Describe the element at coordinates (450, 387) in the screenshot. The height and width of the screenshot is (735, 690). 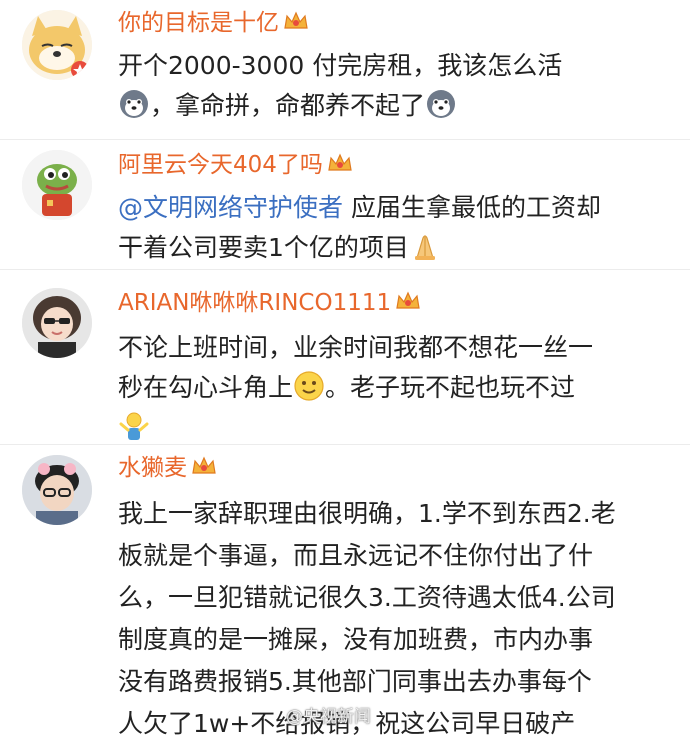
I see `comment-line-text: 。老子玩不起也玩不过` at that location.